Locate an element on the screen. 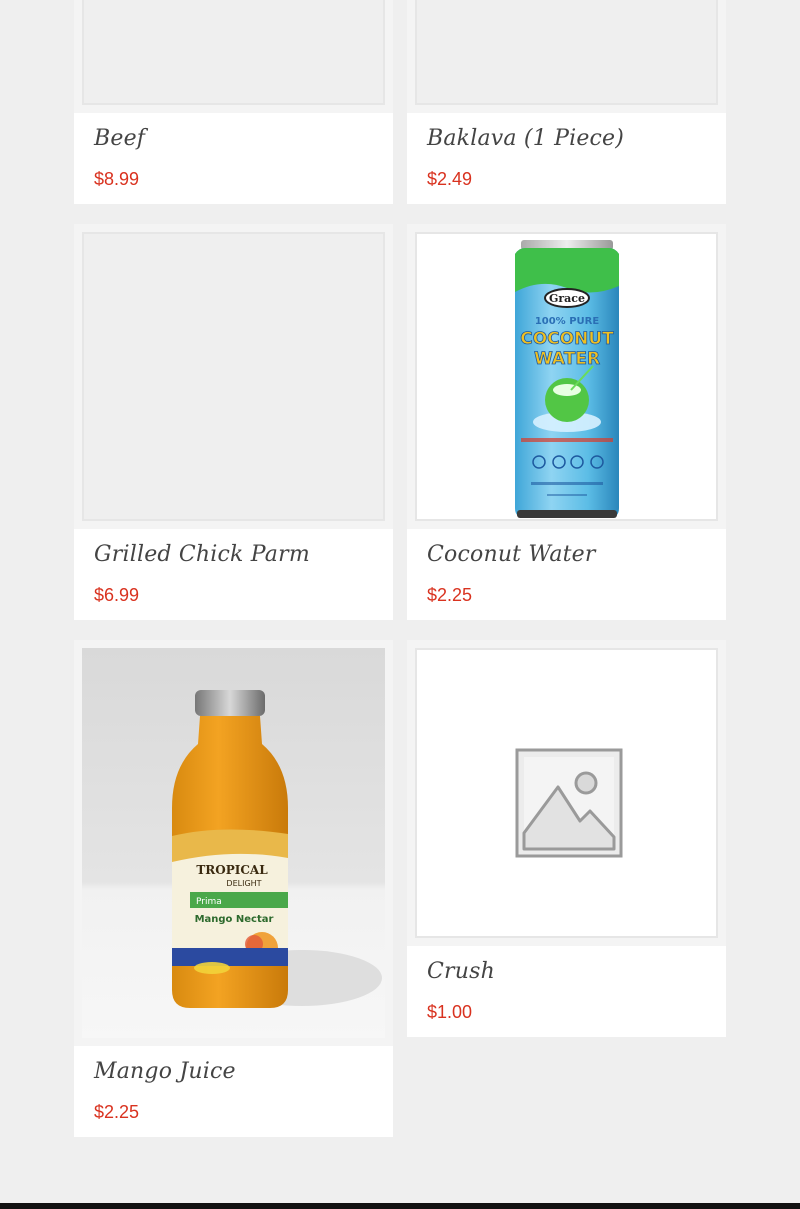 The height and width of the screenshot is (1209, 800). product-image: Grace 100% PURE COCONUT WATER is located at coordinates (566, 376).